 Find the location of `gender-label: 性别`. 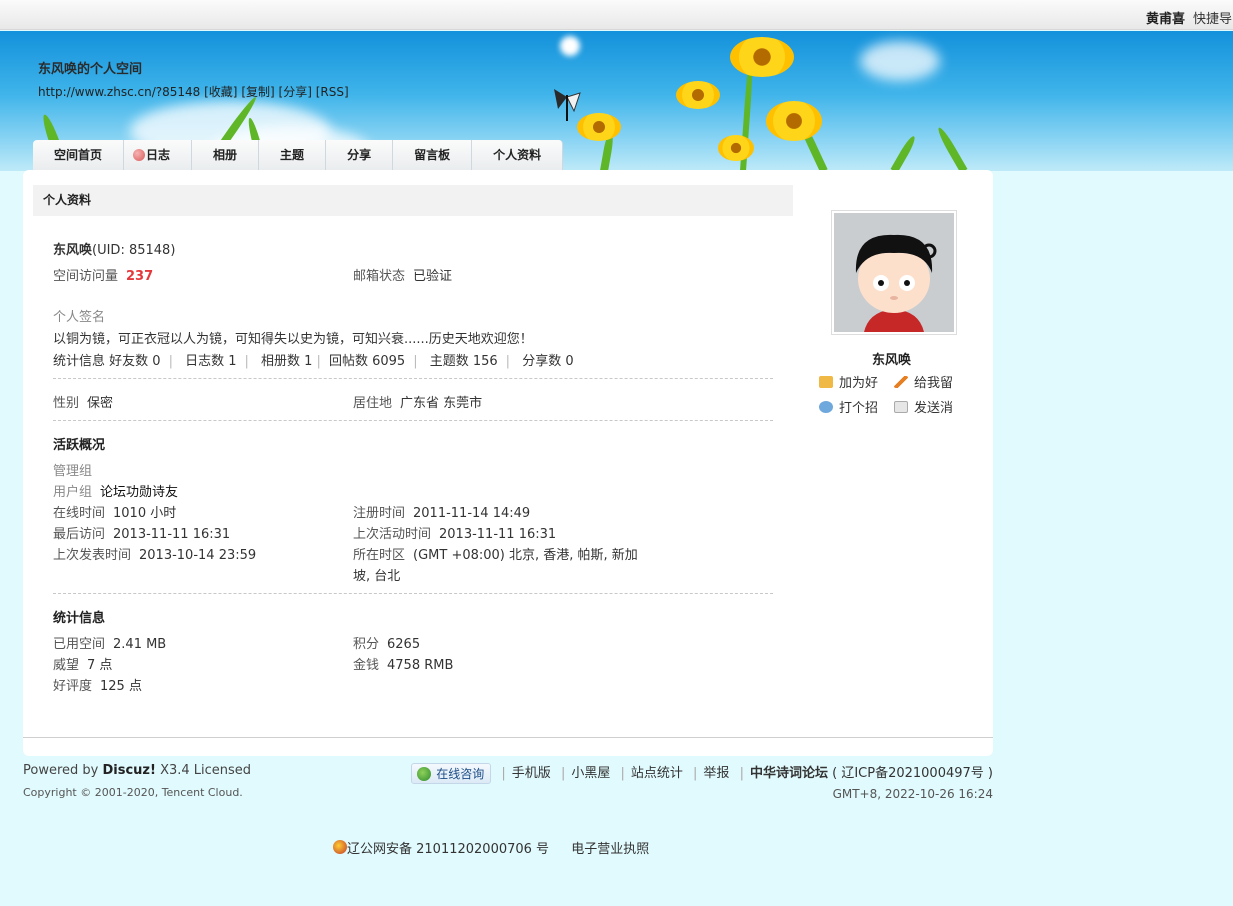

gender-label: 性别 is located at coordinates (66, 403).